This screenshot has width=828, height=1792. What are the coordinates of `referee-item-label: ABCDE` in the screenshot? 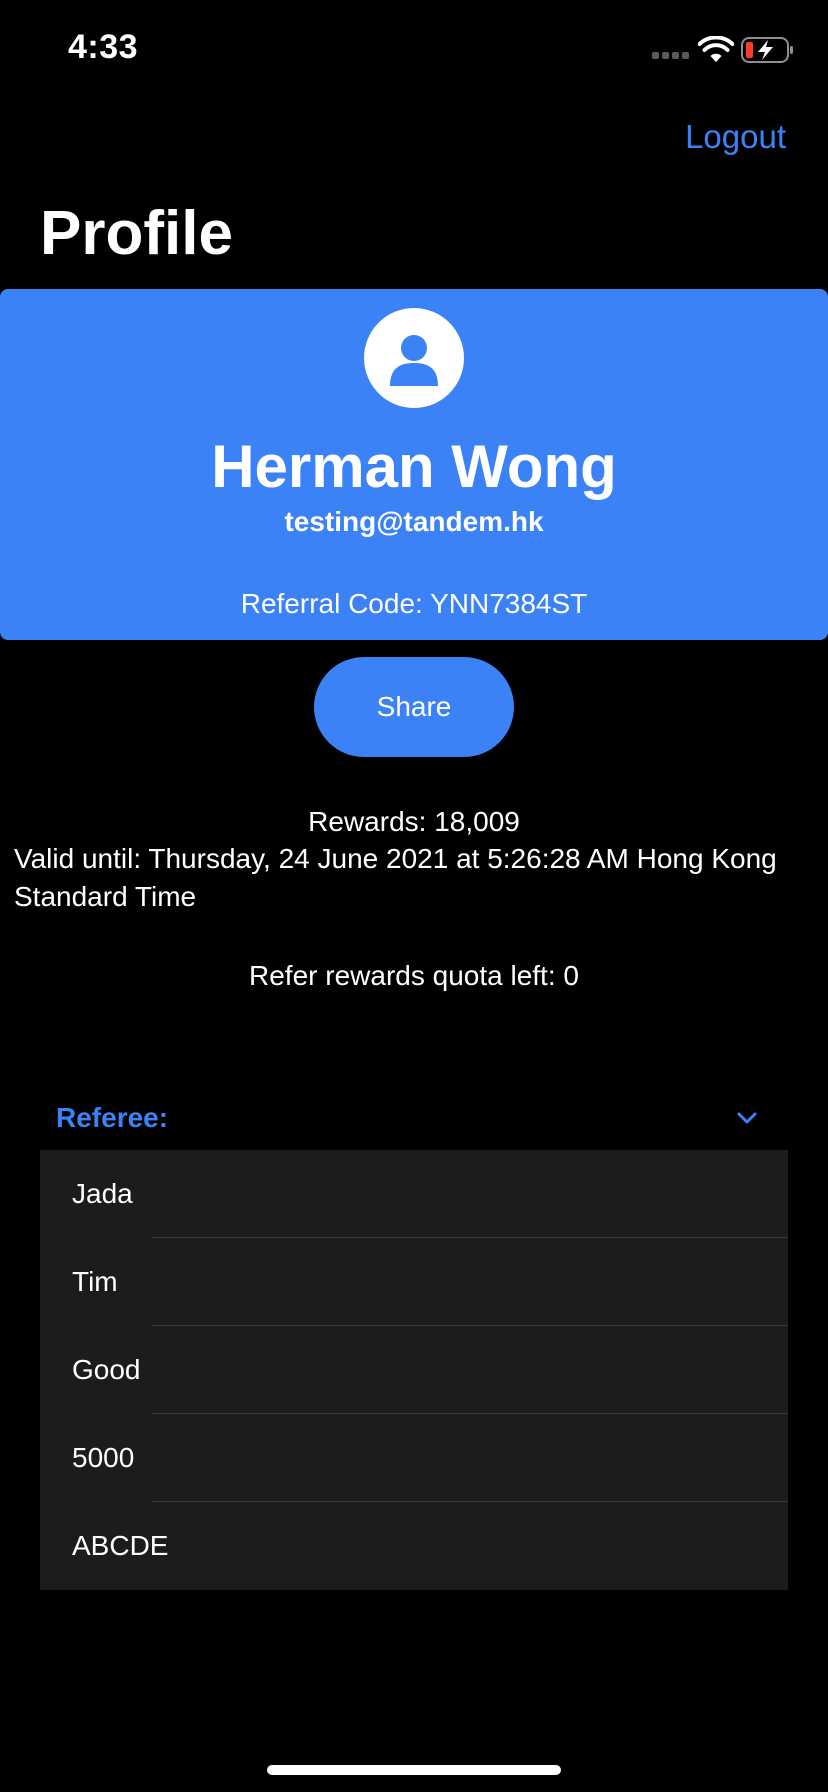 It's located at (120, 1545).